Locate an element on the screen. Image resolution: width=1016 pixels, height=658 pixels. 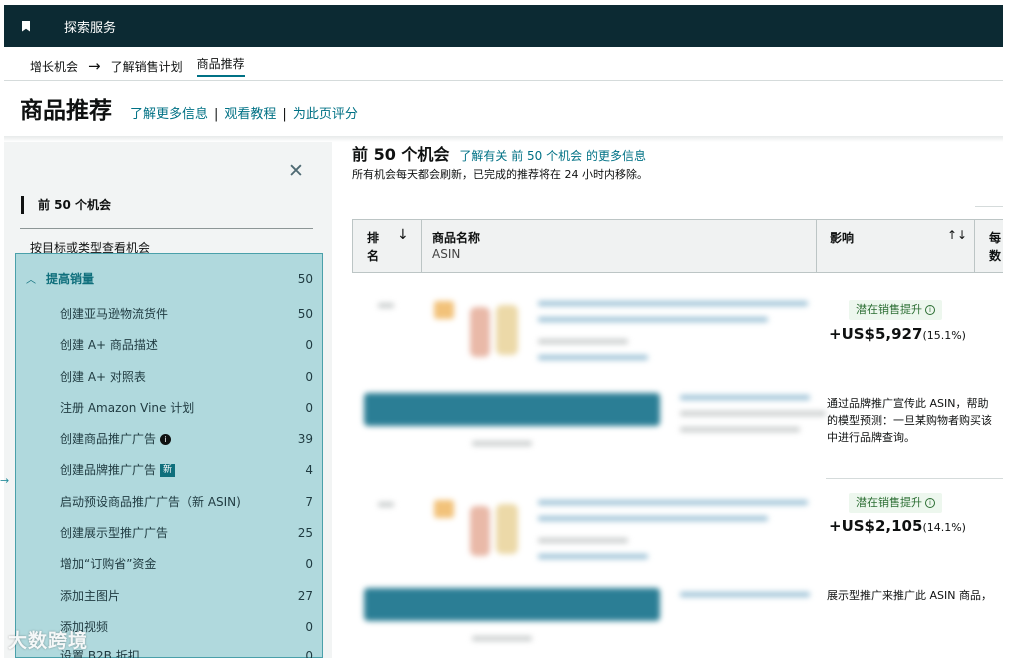
sidebar-item-vine: 注册 Amazon Vine 计划 0 is located at coordinates (169, 407).